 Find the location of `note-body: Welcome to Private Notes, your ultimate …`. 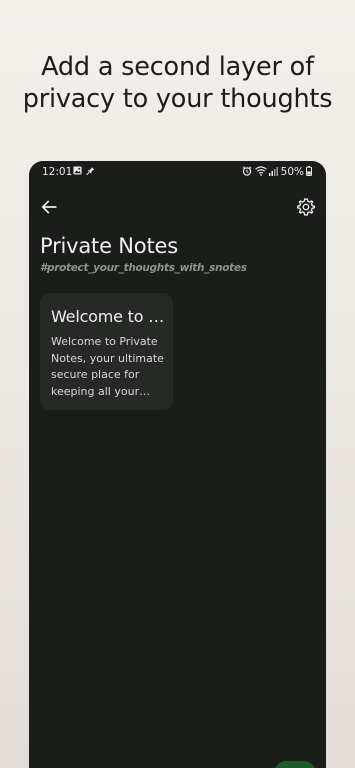

note-body: Welcome to Private Notes, your ultimate … is located at coordinates (107, 366).